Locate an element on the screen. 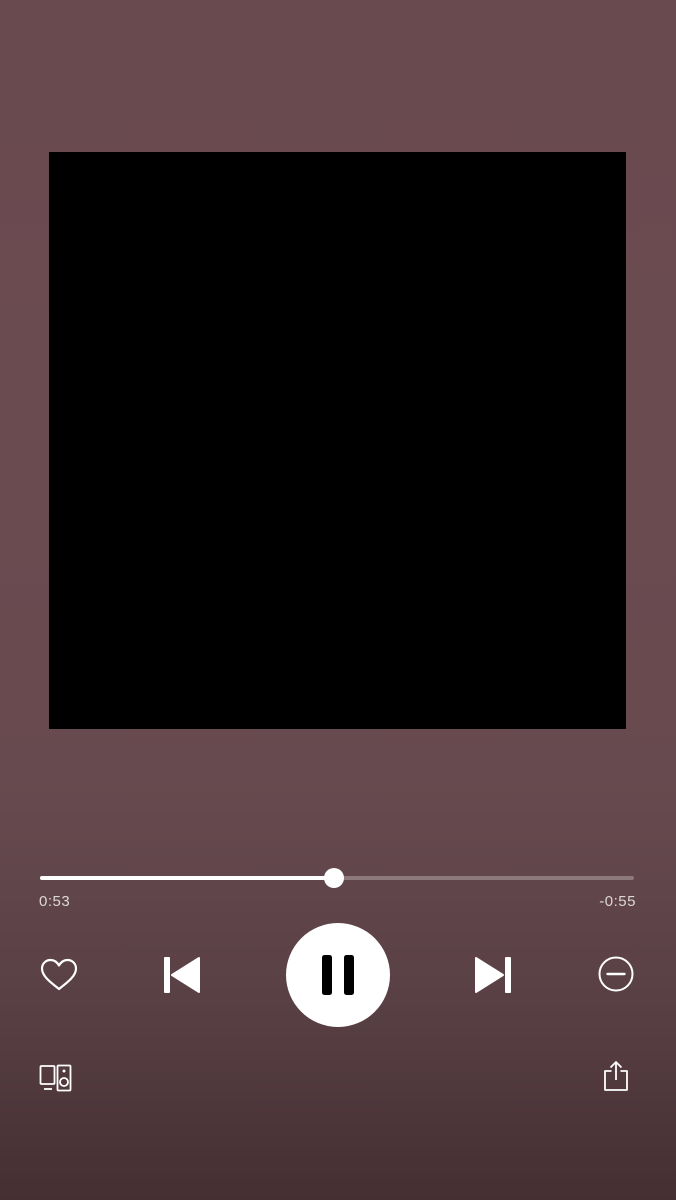 The image size is (676, 1200). connect-devices-icon is located at coordinates (55, 1078).